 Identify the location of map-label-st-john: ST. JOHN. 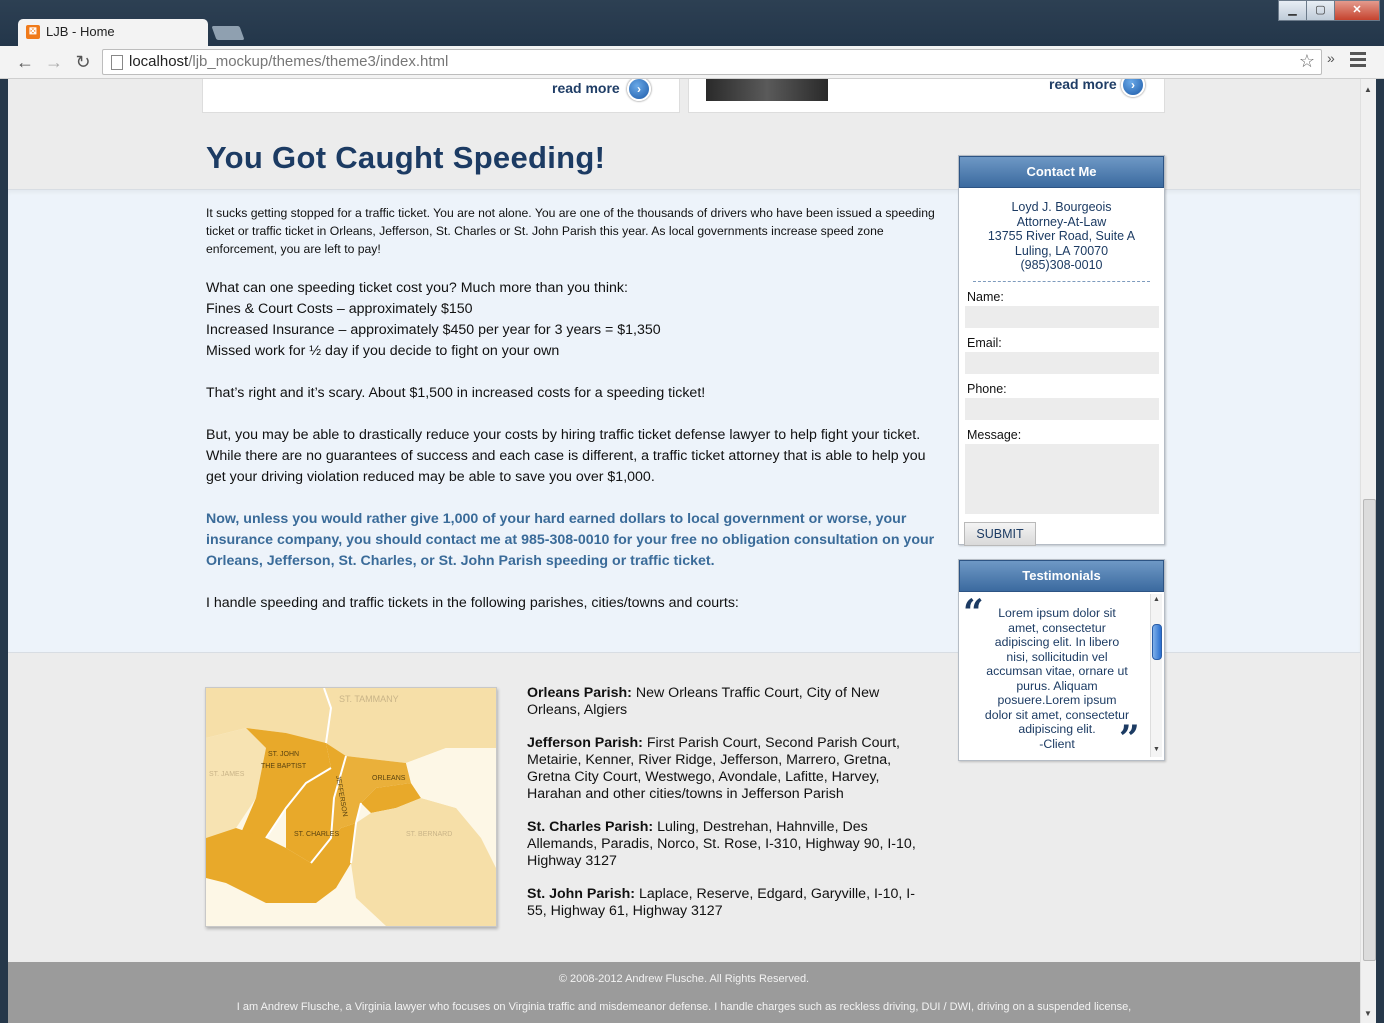
(283, 754).